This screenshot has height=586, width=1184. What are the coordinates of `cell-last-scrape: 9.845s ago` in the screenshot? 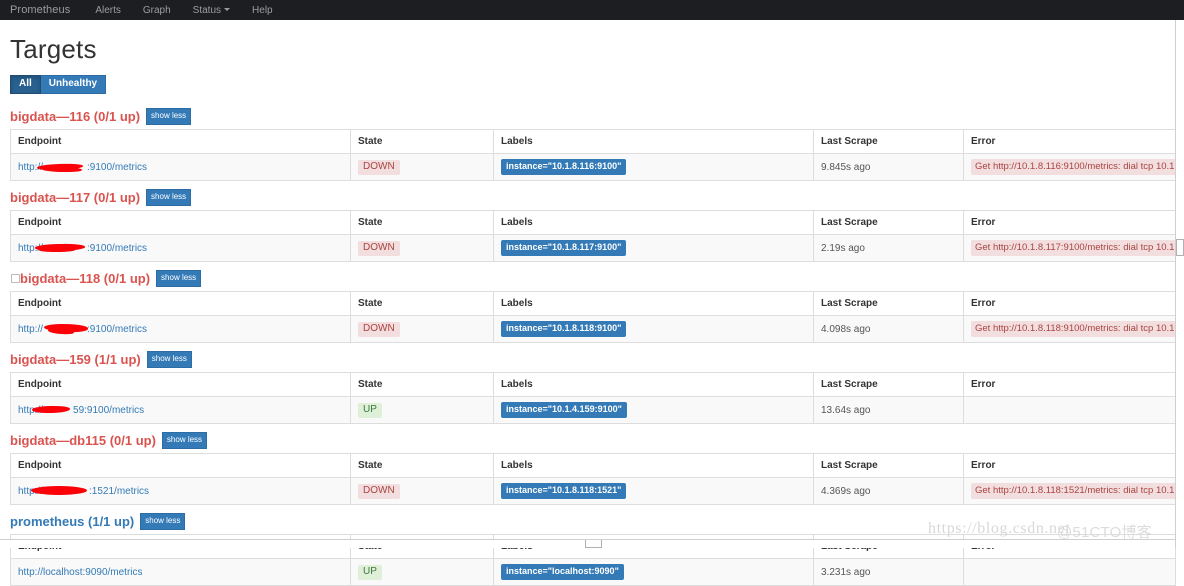 It's located at (888, 167).